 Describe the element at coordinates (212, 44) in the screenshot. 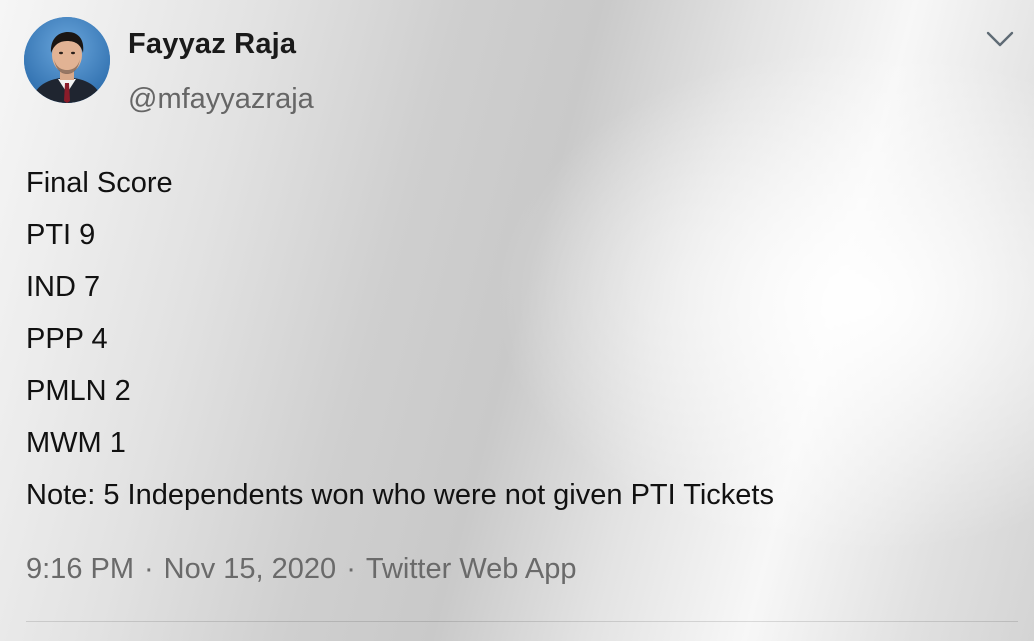

I see `author-display-name: Fayyaz Raja` at that location.